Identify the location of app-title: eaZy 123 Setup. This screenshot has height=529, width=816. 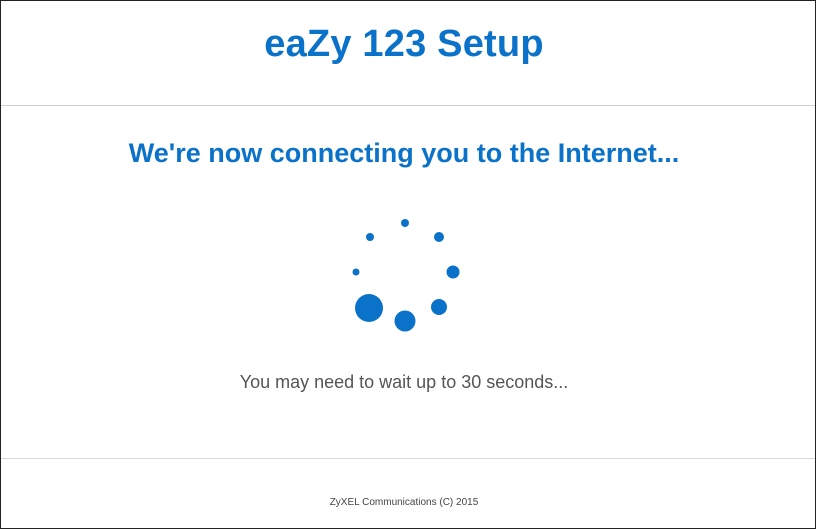
(404, 44).